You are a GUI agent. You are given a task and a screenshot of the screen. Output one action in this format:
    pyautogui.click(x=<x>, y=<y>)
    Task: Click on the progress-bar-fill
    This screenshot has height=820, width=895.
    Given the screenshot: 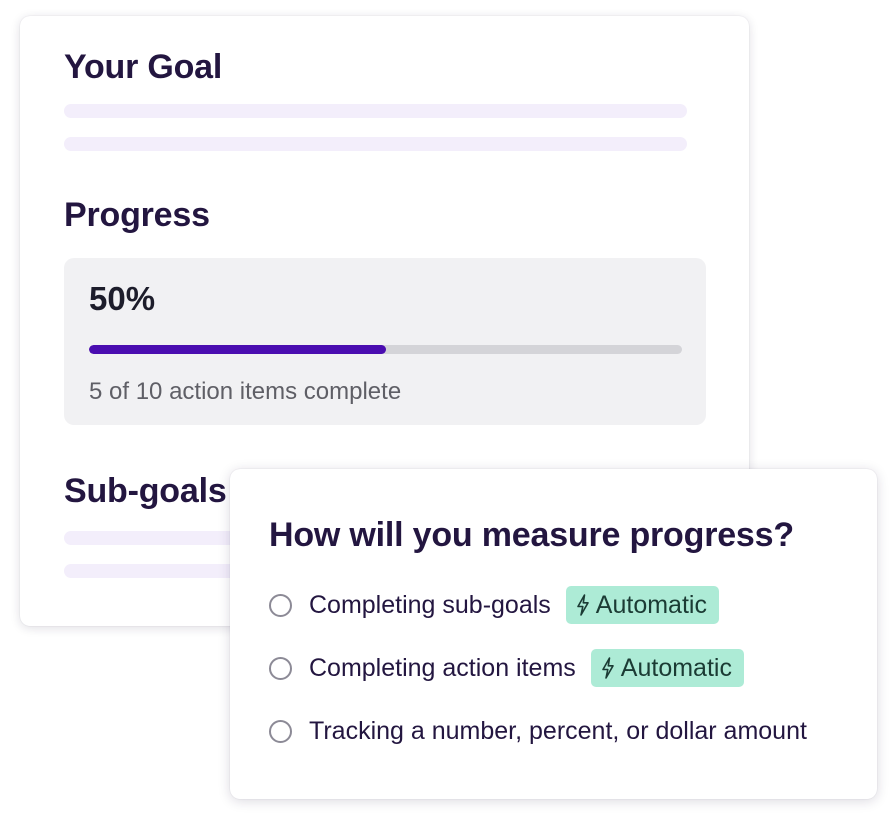 What is the action you would take?
    pyautogui.click(x=237, y=349)
    